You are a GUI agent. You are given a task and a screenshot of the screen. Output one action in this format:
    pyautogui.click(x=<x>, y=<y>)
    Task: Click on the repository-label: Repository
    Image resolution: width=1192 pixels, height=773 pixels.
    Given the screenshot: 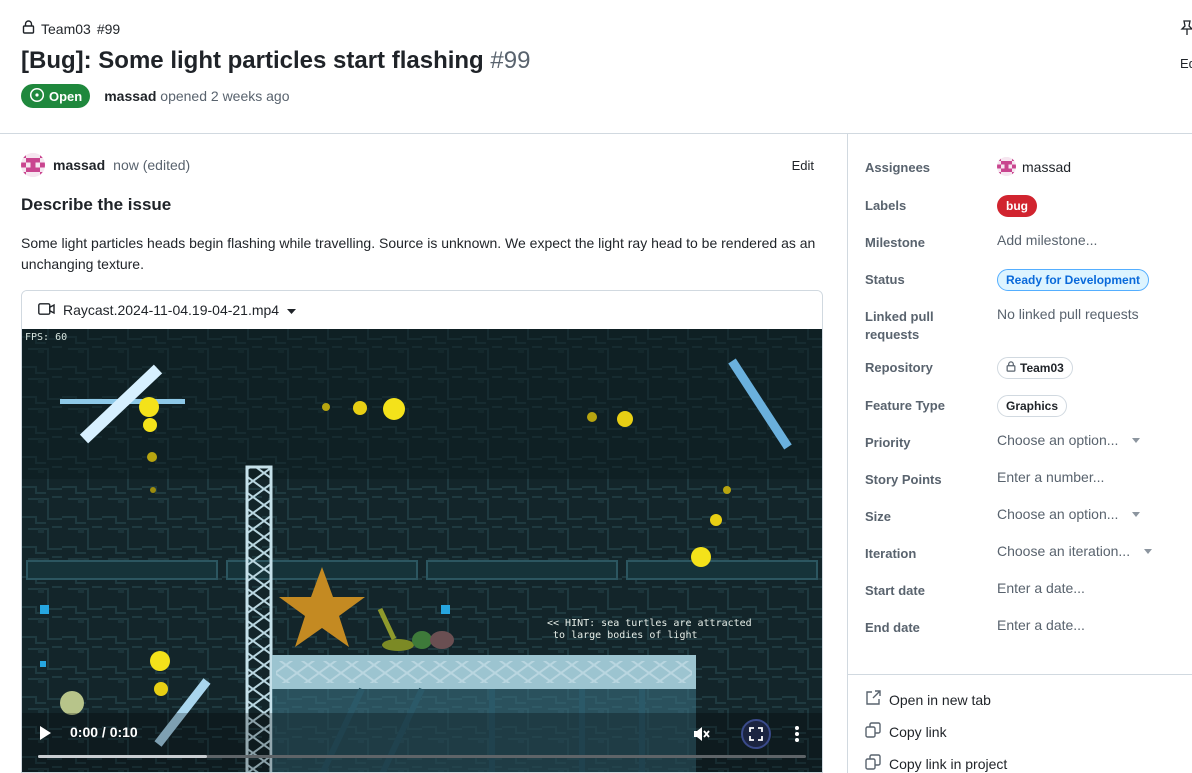 What is the action you would take?
    pyautogui.click(x=899, y=367)
    